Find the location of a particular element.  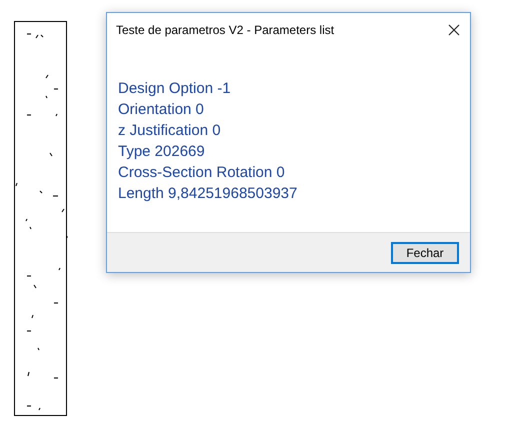

parameter-text: Type 202669 is located at coordinates (162, 152).